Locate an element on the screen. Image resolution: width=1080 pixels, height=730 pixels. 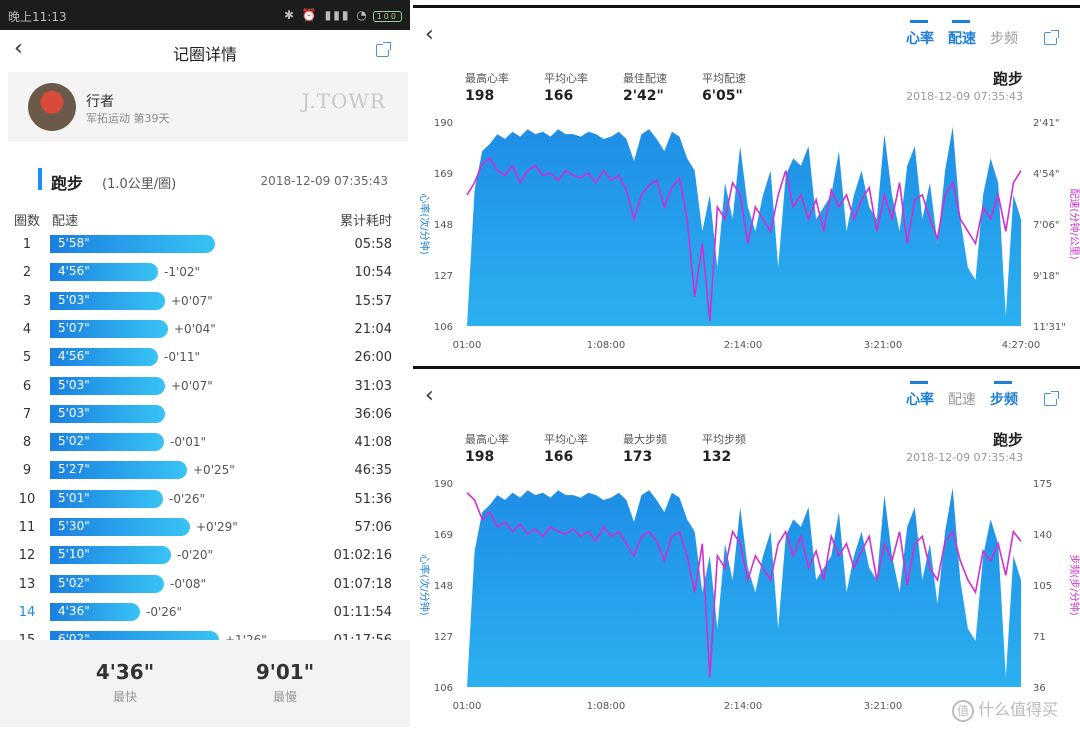
y-tick-label-right: 4'54" is located at coordinates (1046, 174).